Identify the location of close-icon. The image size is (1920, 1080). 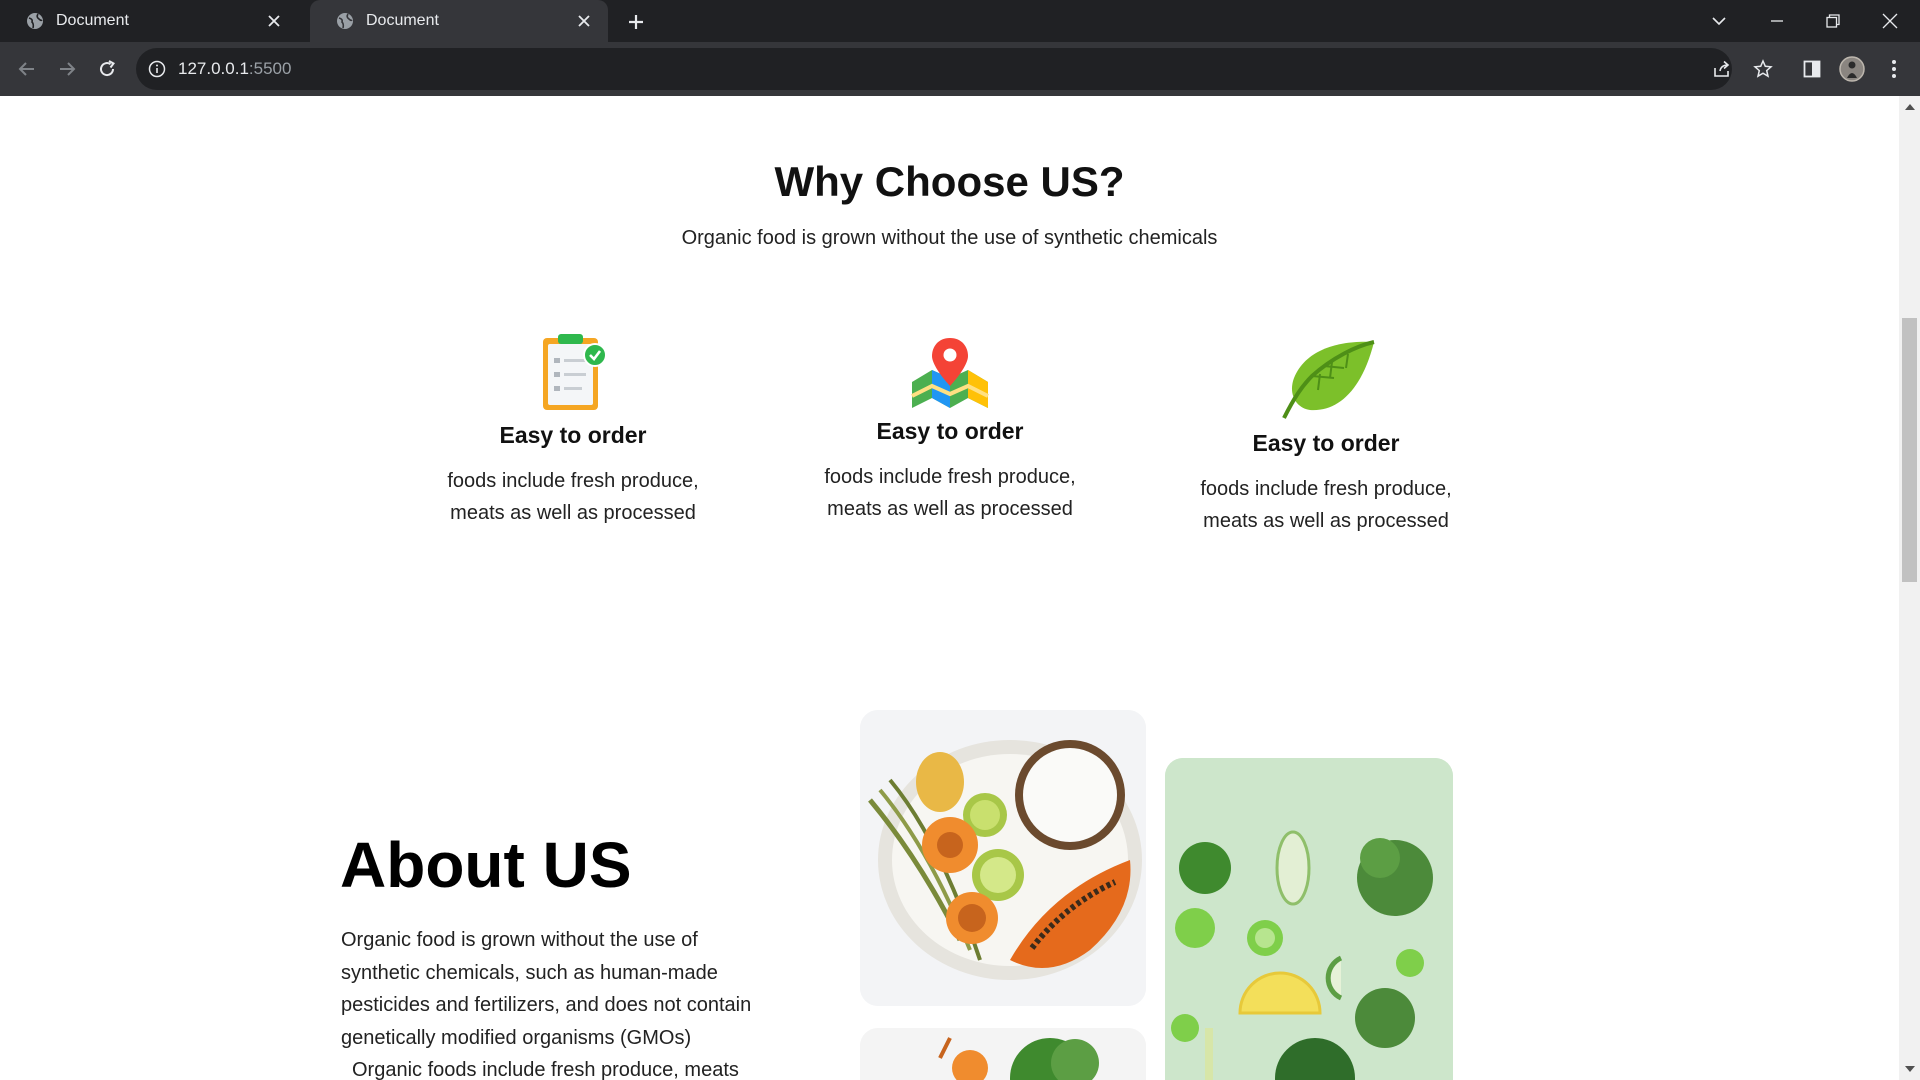
(1890, 21).